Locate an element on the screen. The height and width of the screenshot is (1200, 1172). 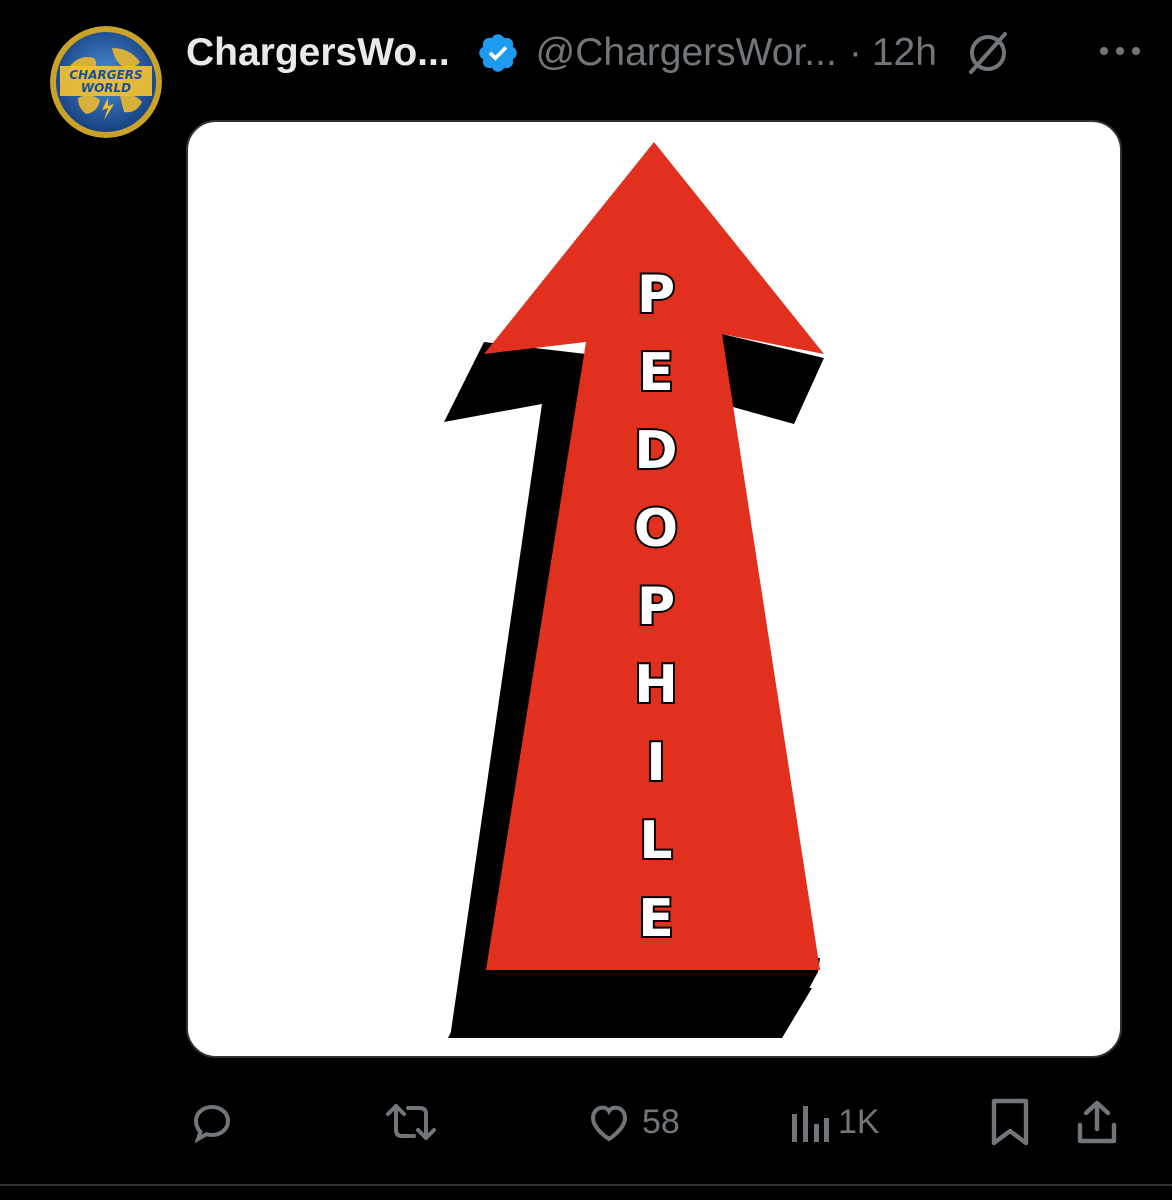
chargers-world-logo-icon: CHARGERS WORLD is located at coordinates (106, 82).